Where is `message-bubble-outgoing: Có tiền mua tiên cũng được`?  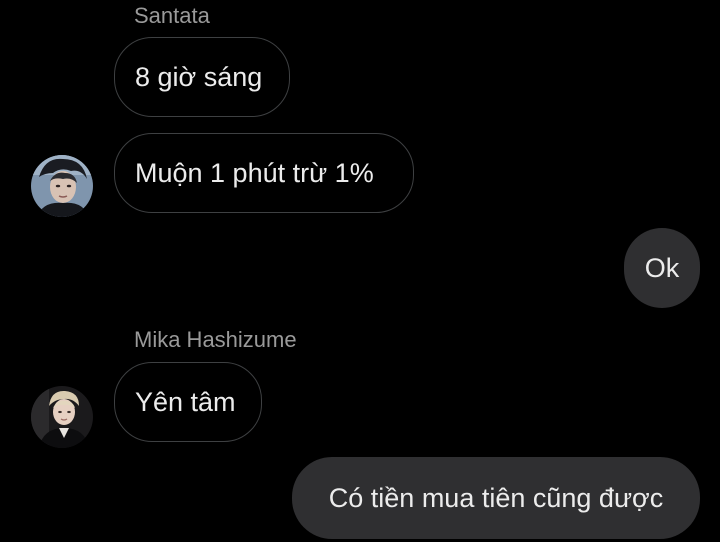
message-bubble-outgoing: Có tiền mua tiên cũng được is located at coordinates (496, 498).